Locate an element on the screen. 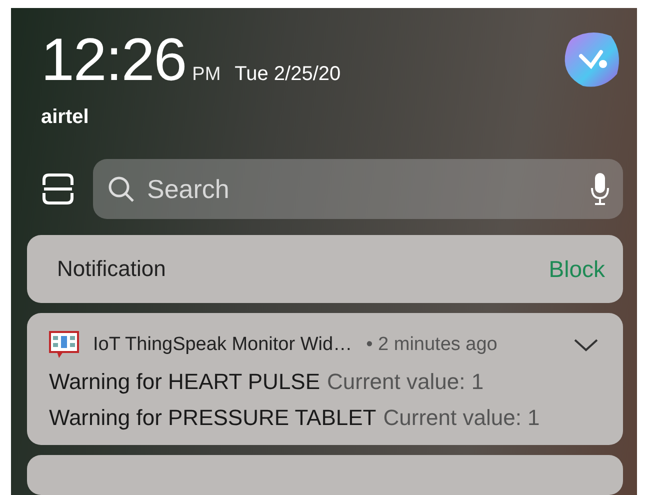  carrier-name: airtel is located at coordinates (65, 117).